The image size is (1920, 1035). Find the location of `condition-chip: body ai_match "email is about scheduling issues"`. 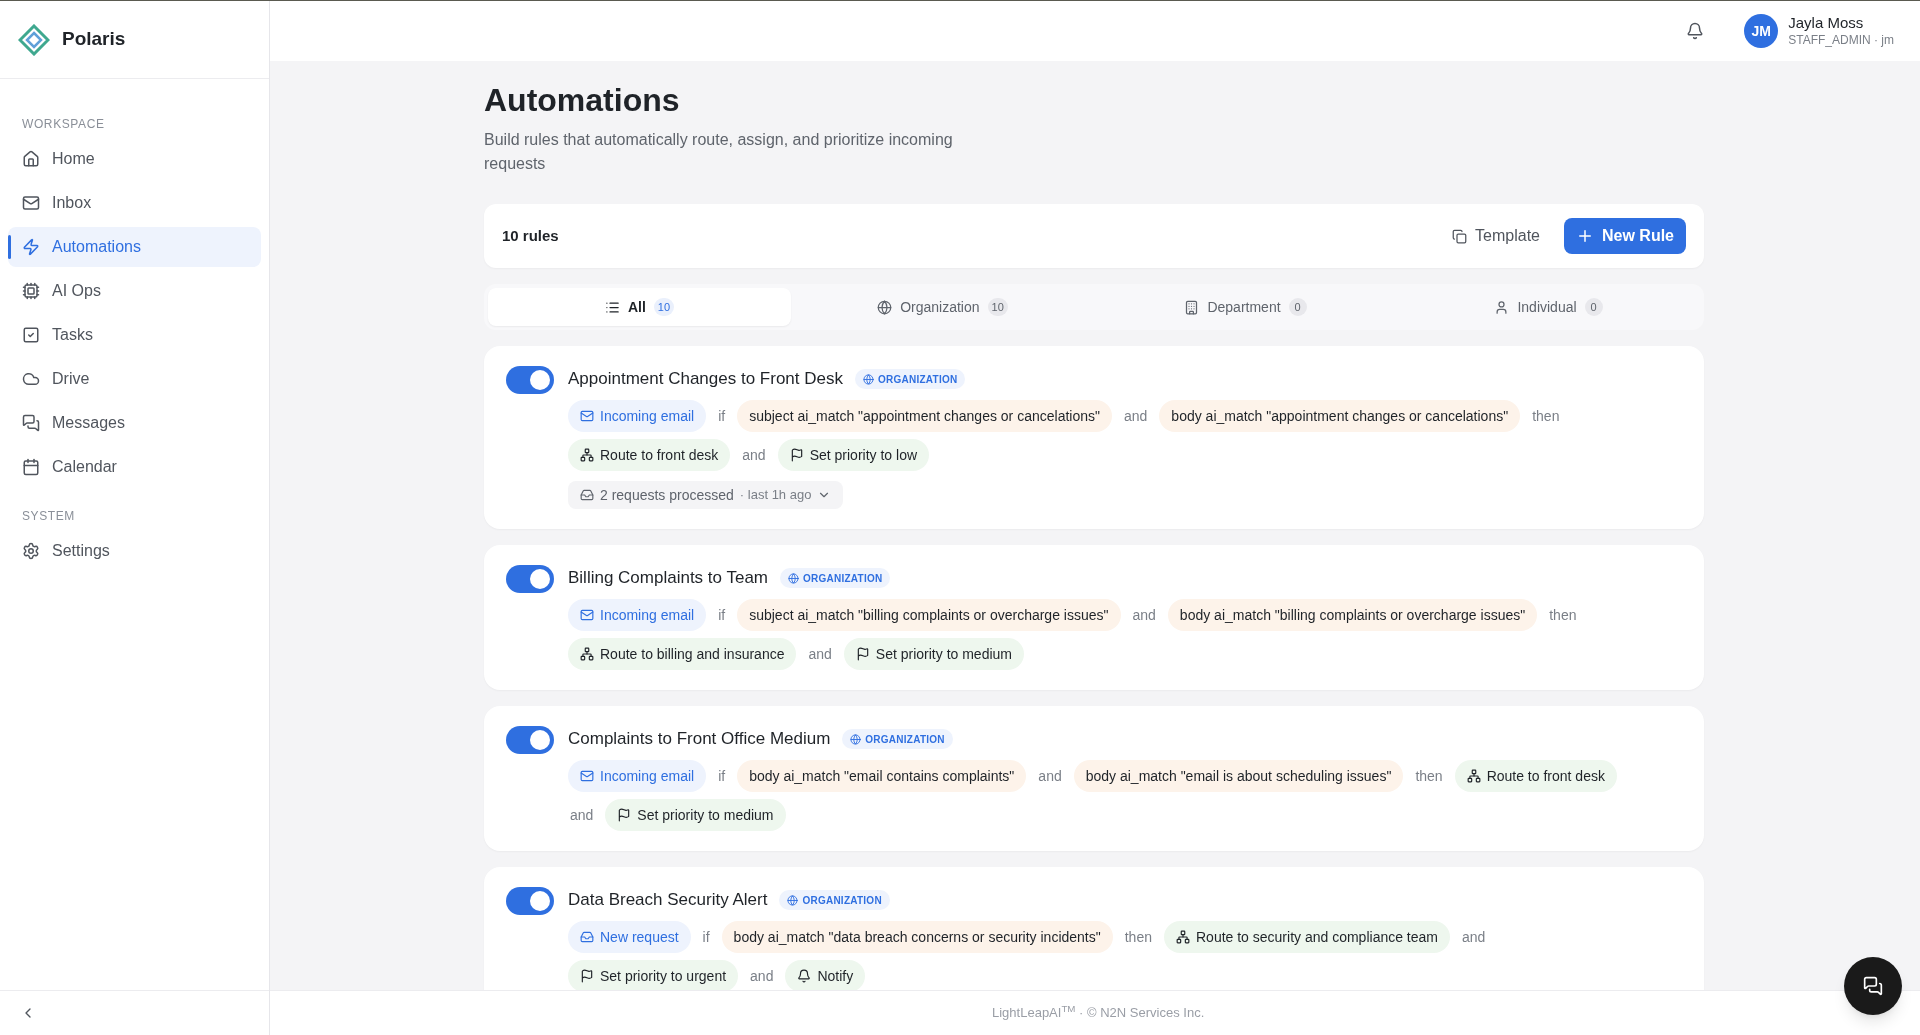

condition-chip: body ai_match "email is about scheduling issues" is located at coordinates (1238, 776).